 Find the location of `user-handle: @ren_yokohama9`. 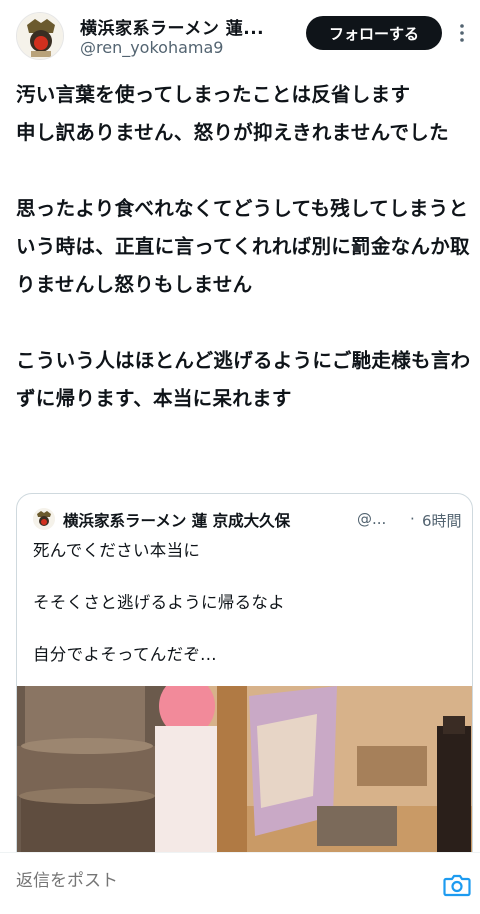

user-handle: @ren_yokohama9 is located at coordinates (151, 47).